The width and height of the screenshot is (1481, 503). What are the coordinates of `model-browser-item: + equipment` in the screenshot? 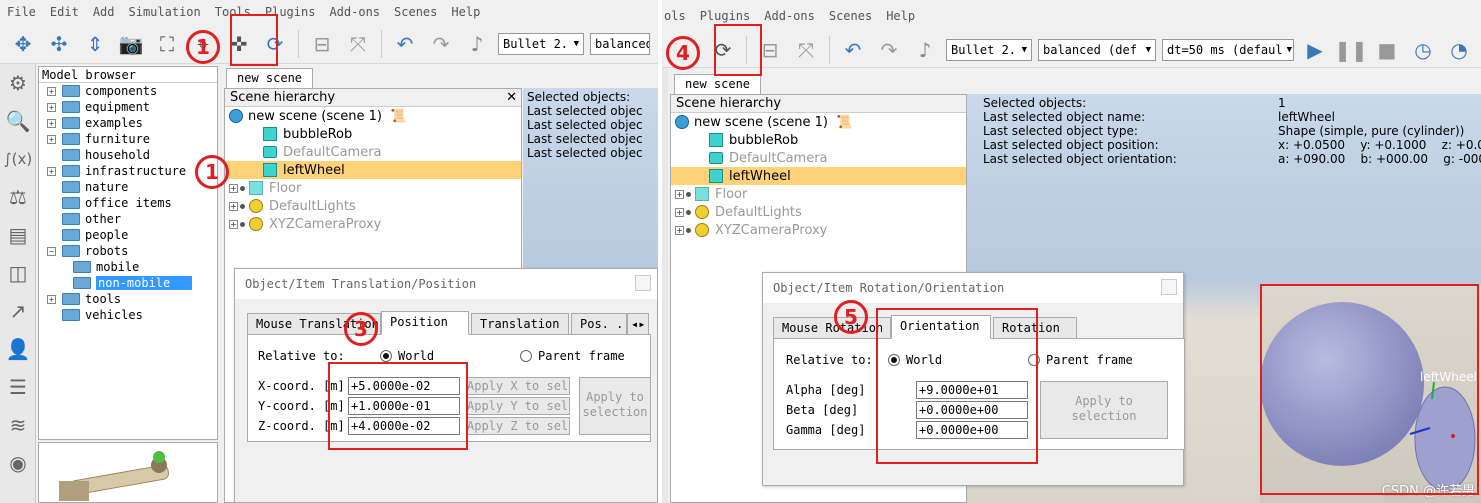 It's located at (128, 107).